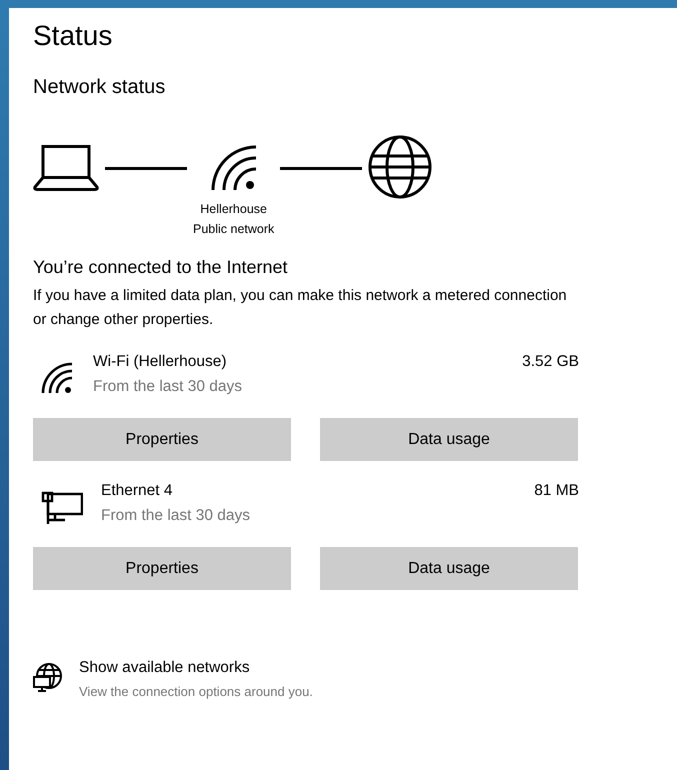 This screenshot has width=677, height=770. Describe the element at coordinates (73, 36) in the screenshot. I see `page-title: Status` at that location.